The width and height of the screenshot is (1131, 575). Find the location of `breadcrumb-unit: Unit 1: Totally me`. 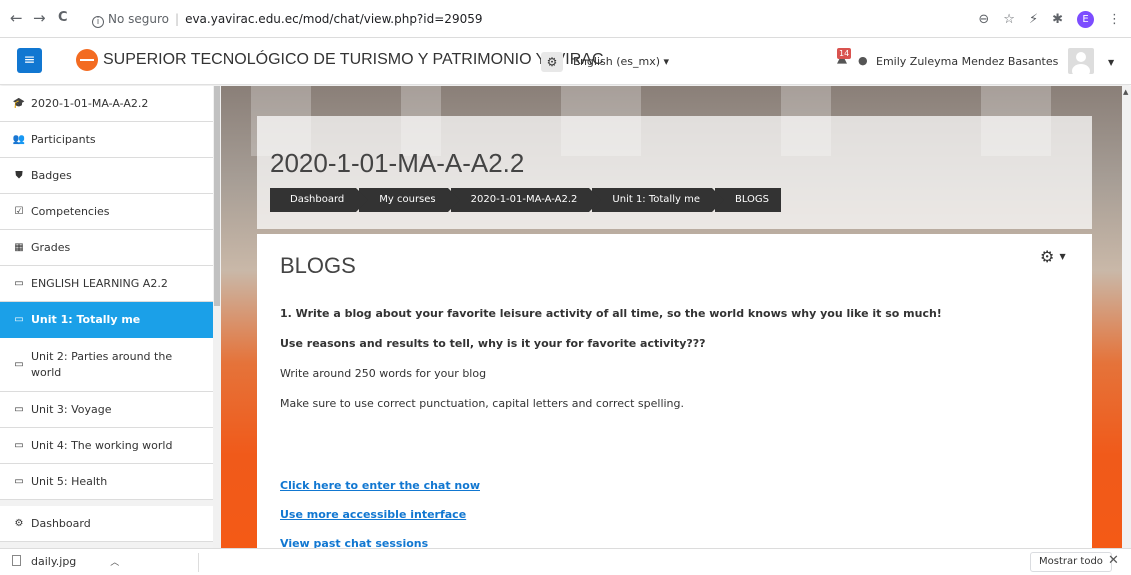

breadcrumb-unit: Unit 1: Totally me is located at coordinates (658, 200).